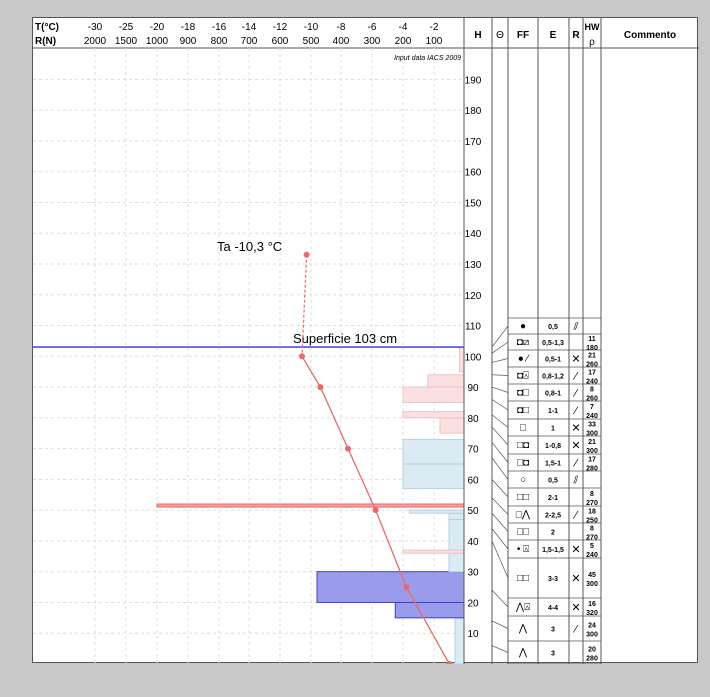 The image size is (710, 697). I want to click on layer-grain-size: 0,5-1,3, so click(553, 343).